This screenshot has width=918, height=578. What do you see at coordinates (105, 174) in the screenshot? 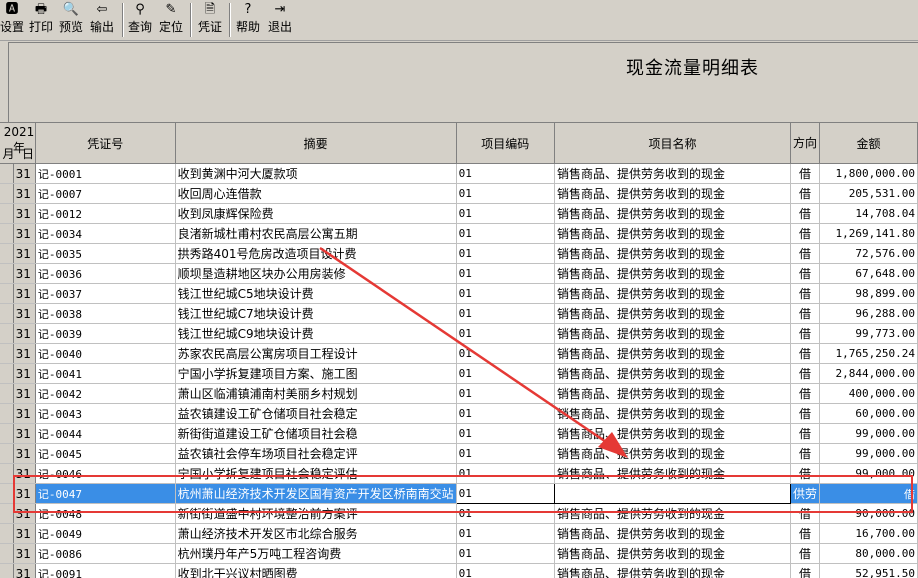
I see `row-voucher-cell: 记-0001` at bounding box center [105, 174].